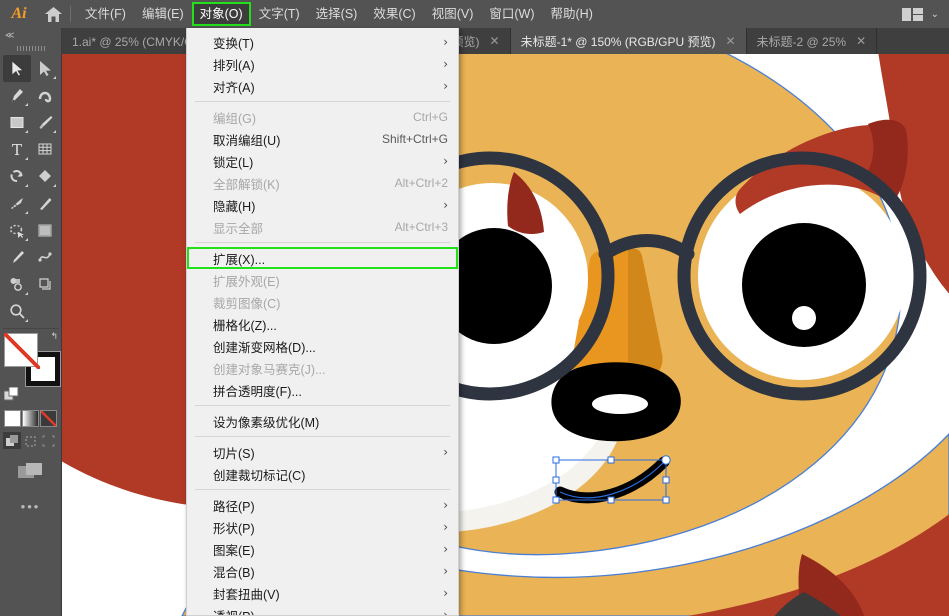  I want to click on menu-7: 窗口(W), so click(511, 14).